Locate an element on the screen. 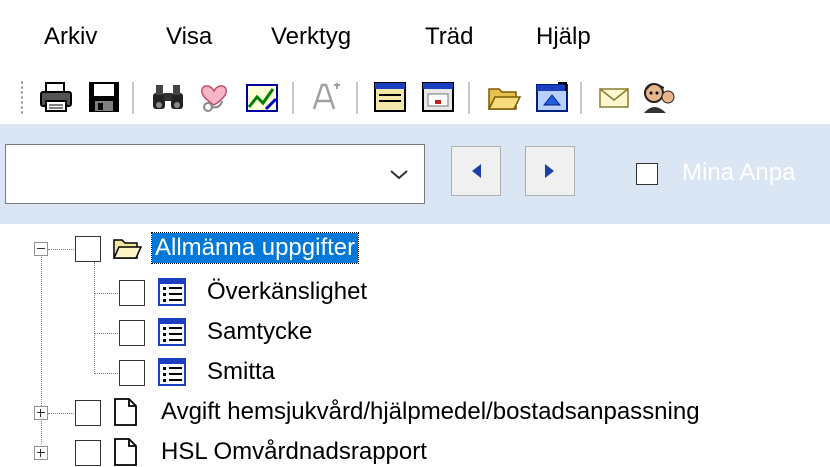  next-button is located at coordinates (550, 171).